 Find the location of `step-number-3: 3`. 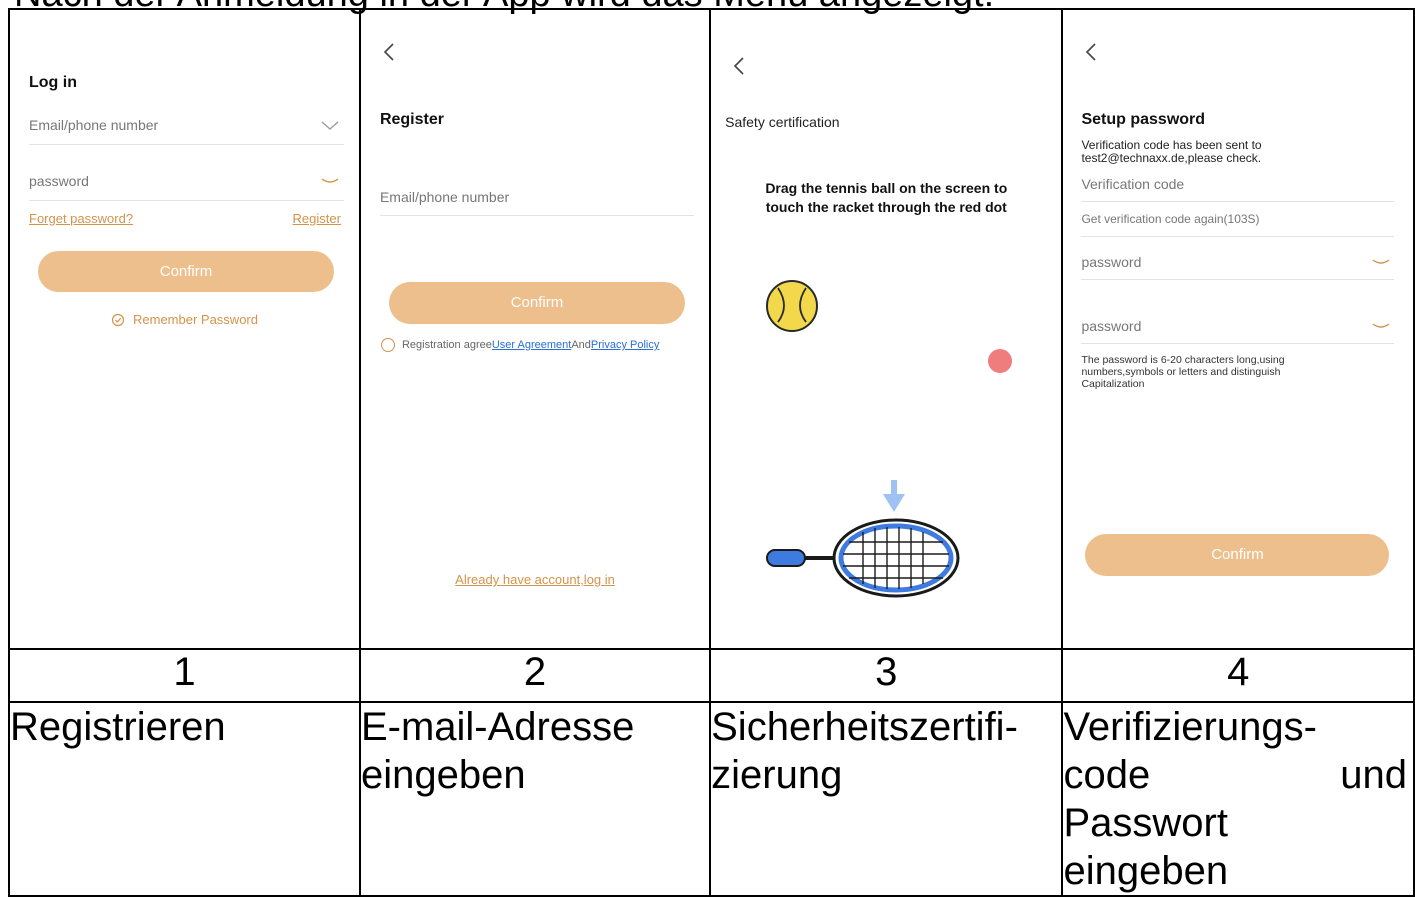

step-number-3: 3 is located at coordinates (886, 675).